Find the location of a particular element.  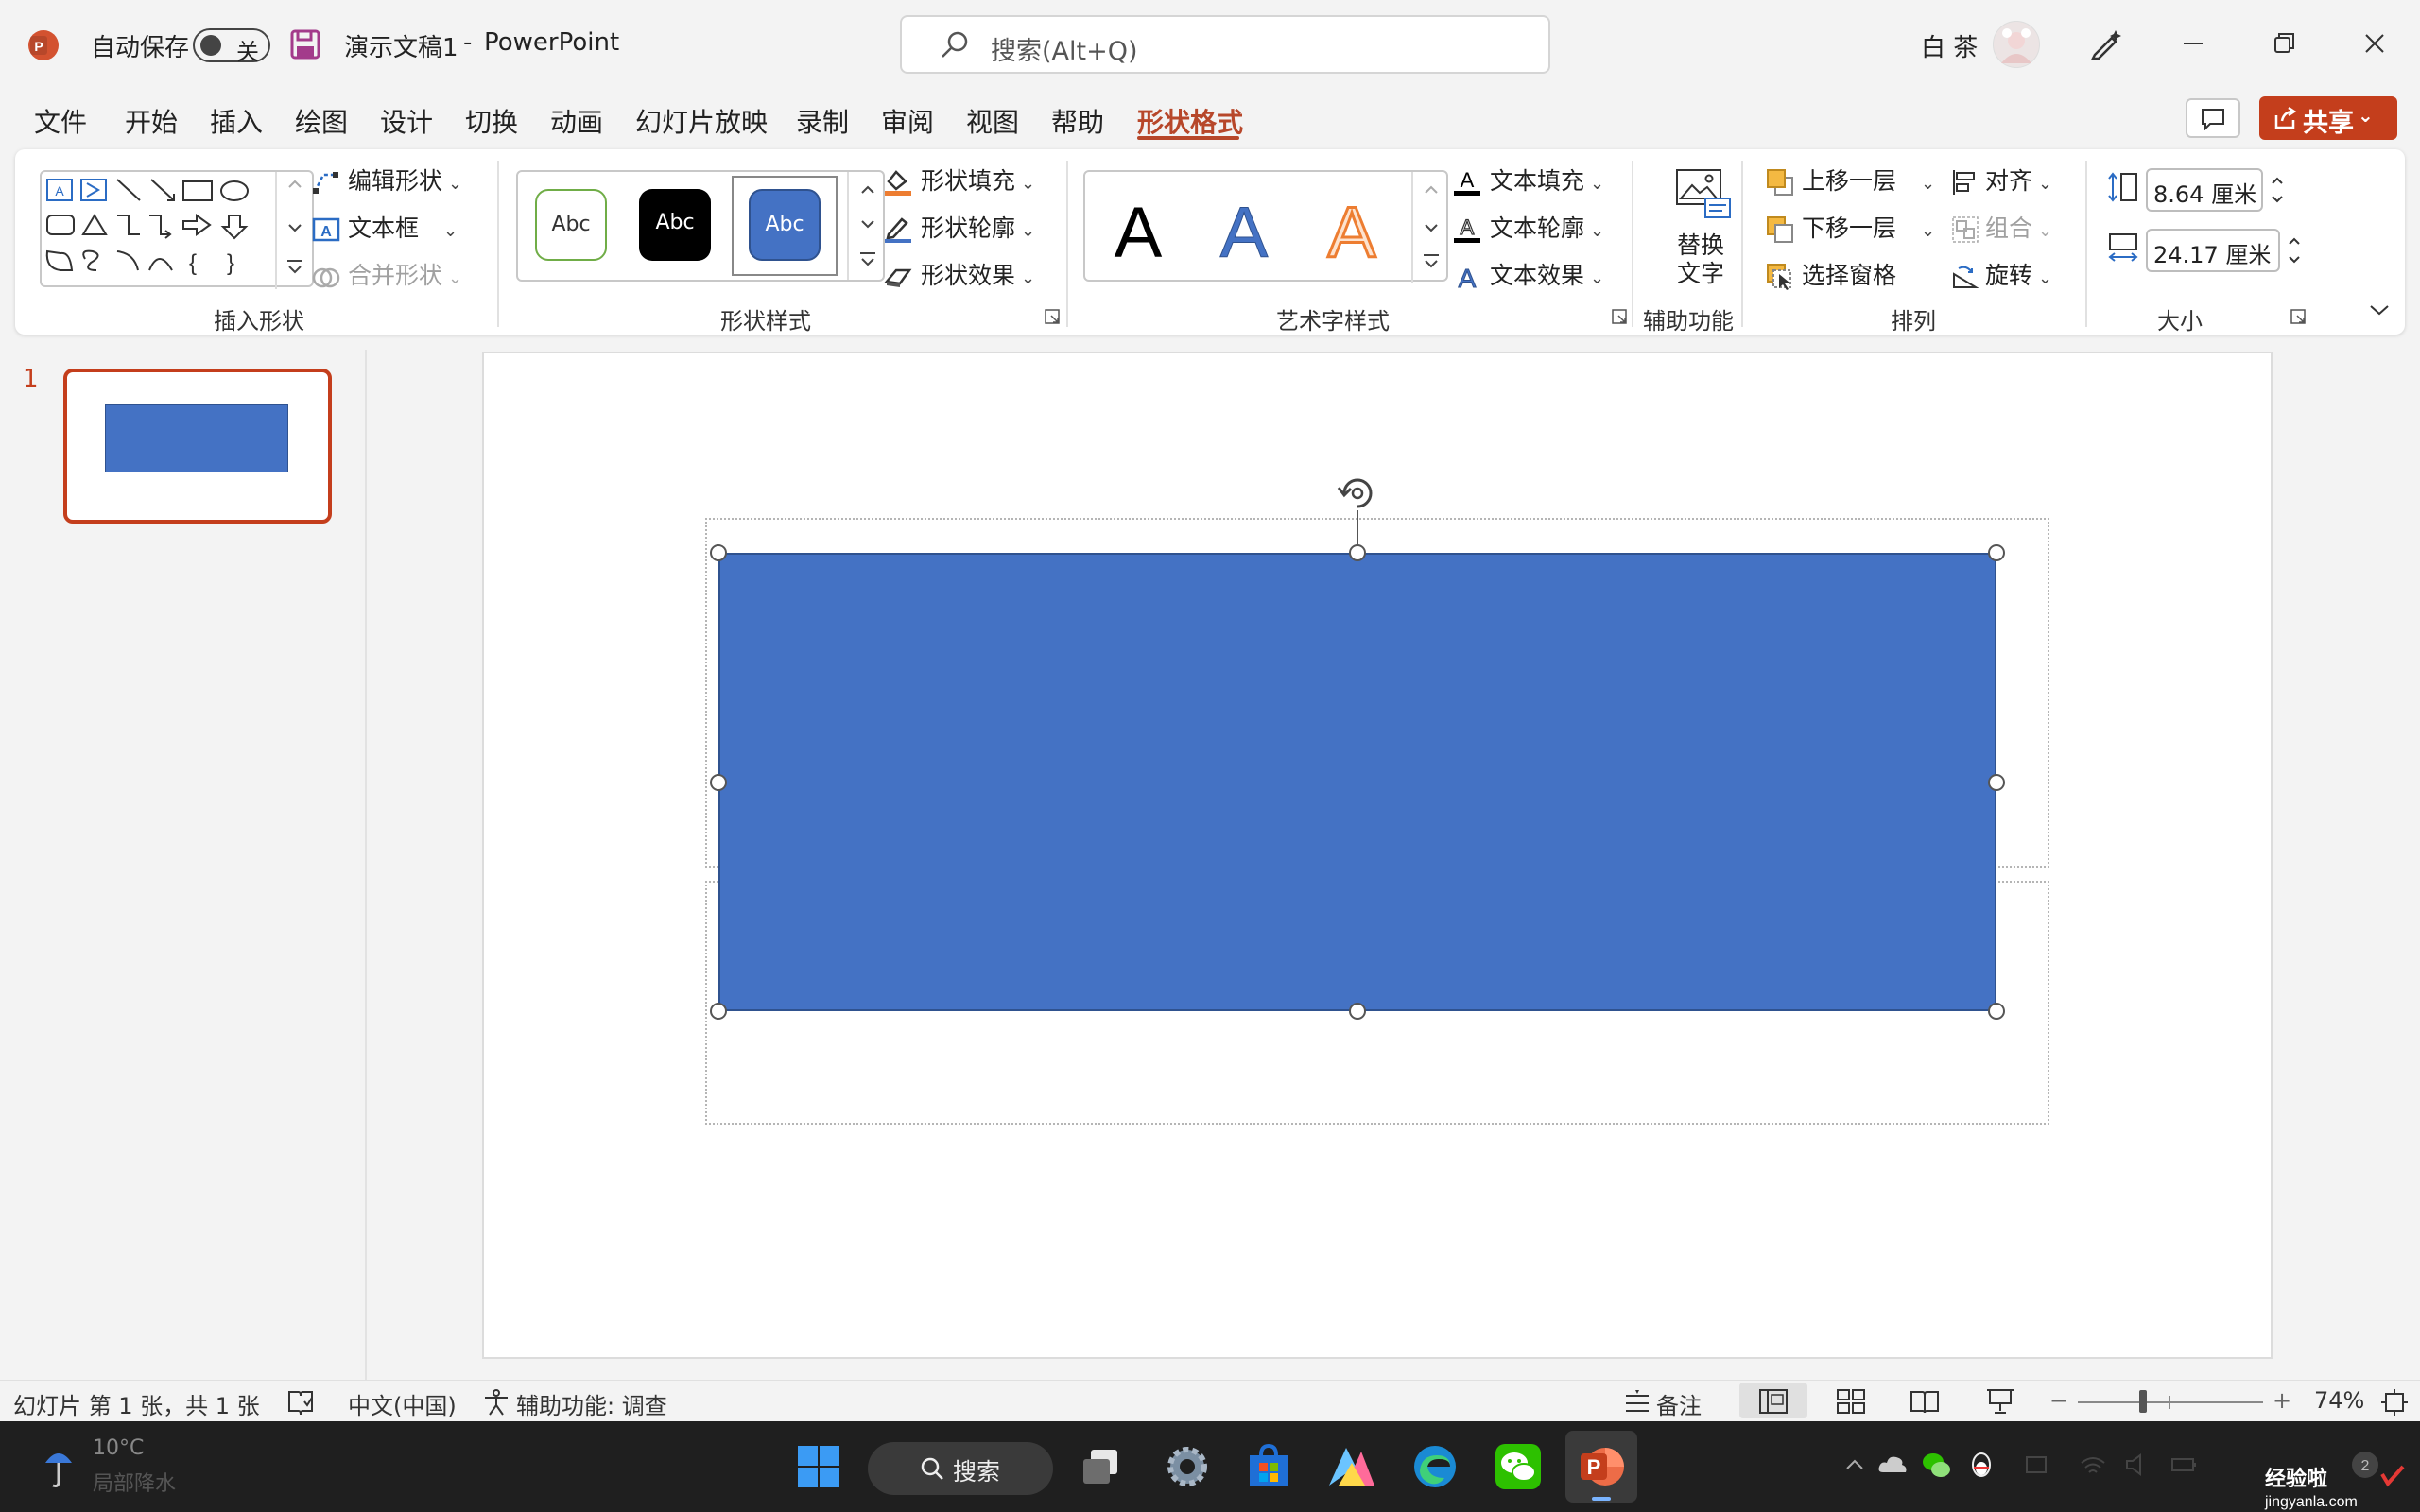

resize-handle-top-right is located at coordinates (1996, 552).